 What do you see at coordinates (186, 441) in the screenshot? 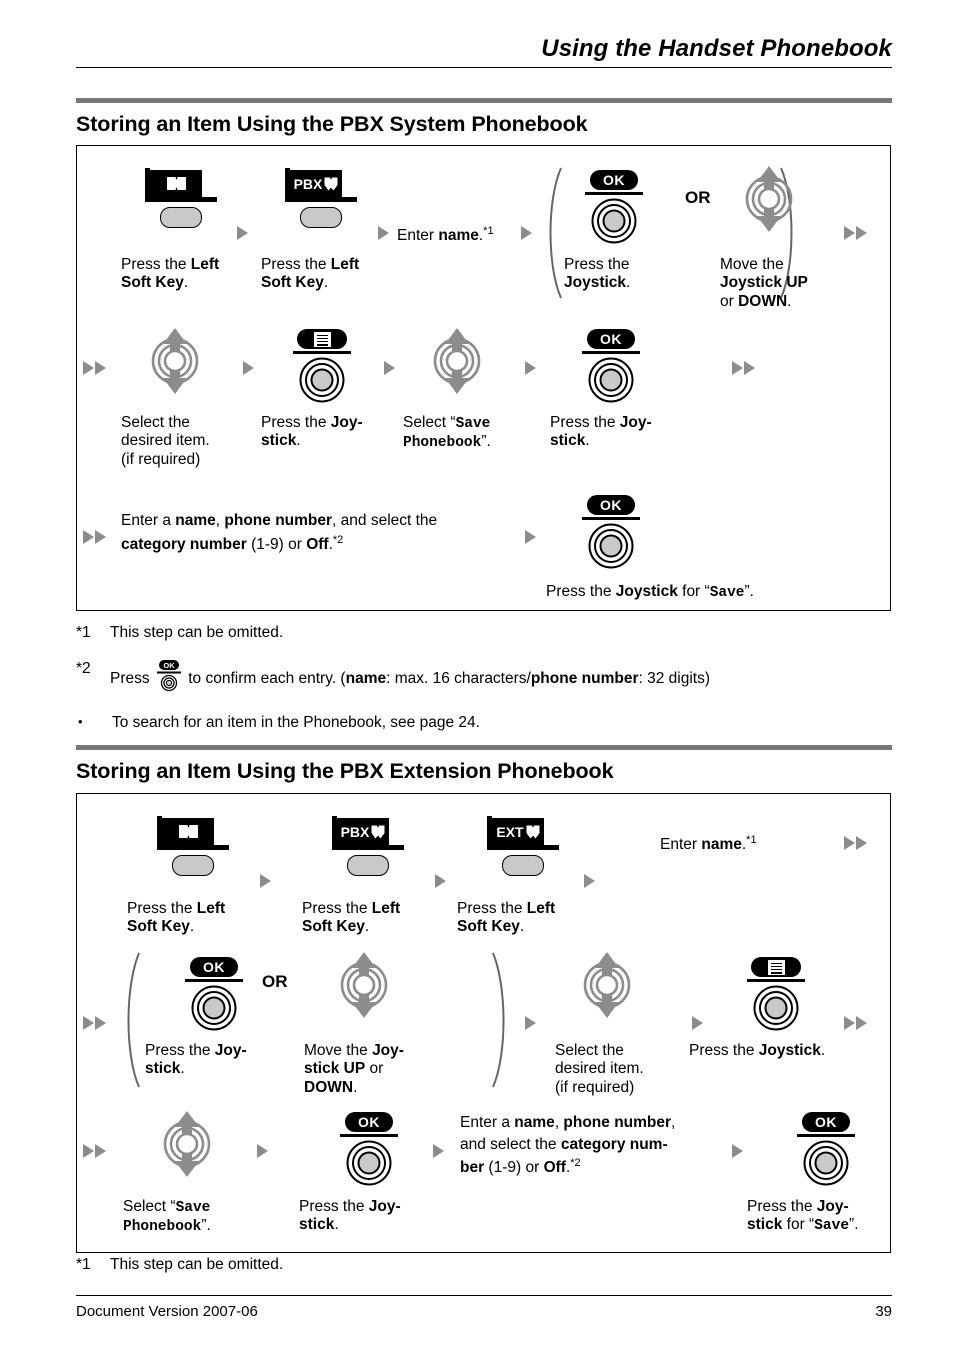
I see `step-caption-6: Select the desired item. (if required)` at bounding box center [186, 441].